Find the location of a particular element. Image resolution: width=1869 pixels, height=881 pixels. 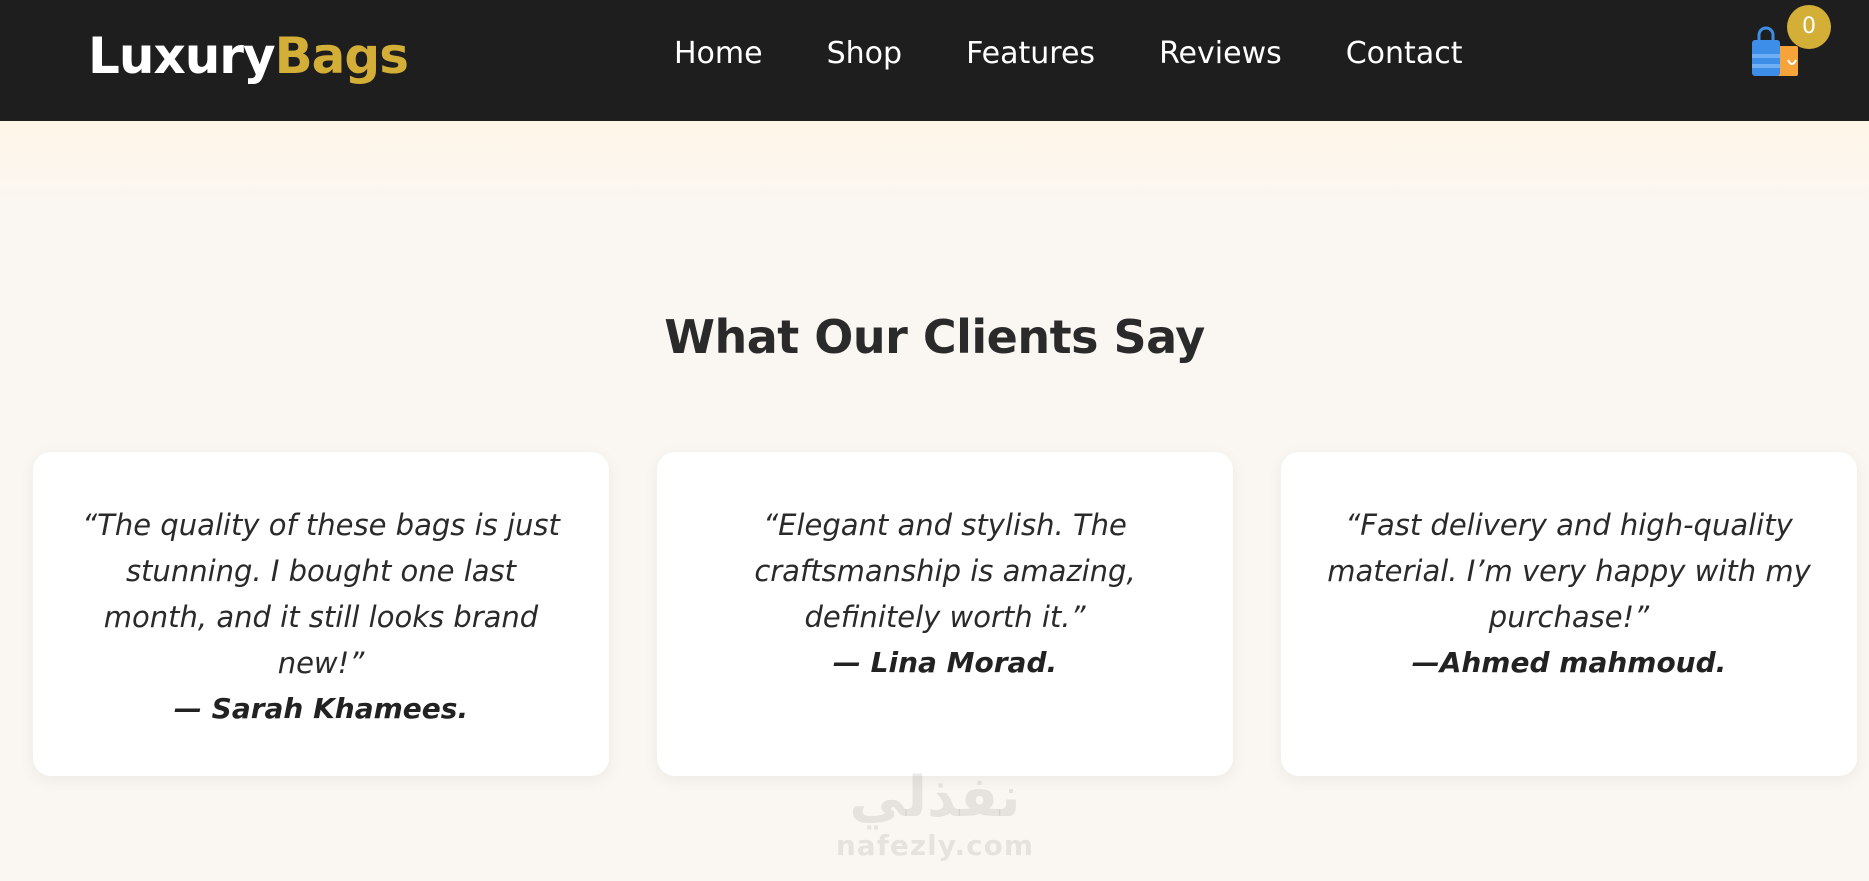

nav-link-reviews: Reviews is located at coordinates (1220, 54).